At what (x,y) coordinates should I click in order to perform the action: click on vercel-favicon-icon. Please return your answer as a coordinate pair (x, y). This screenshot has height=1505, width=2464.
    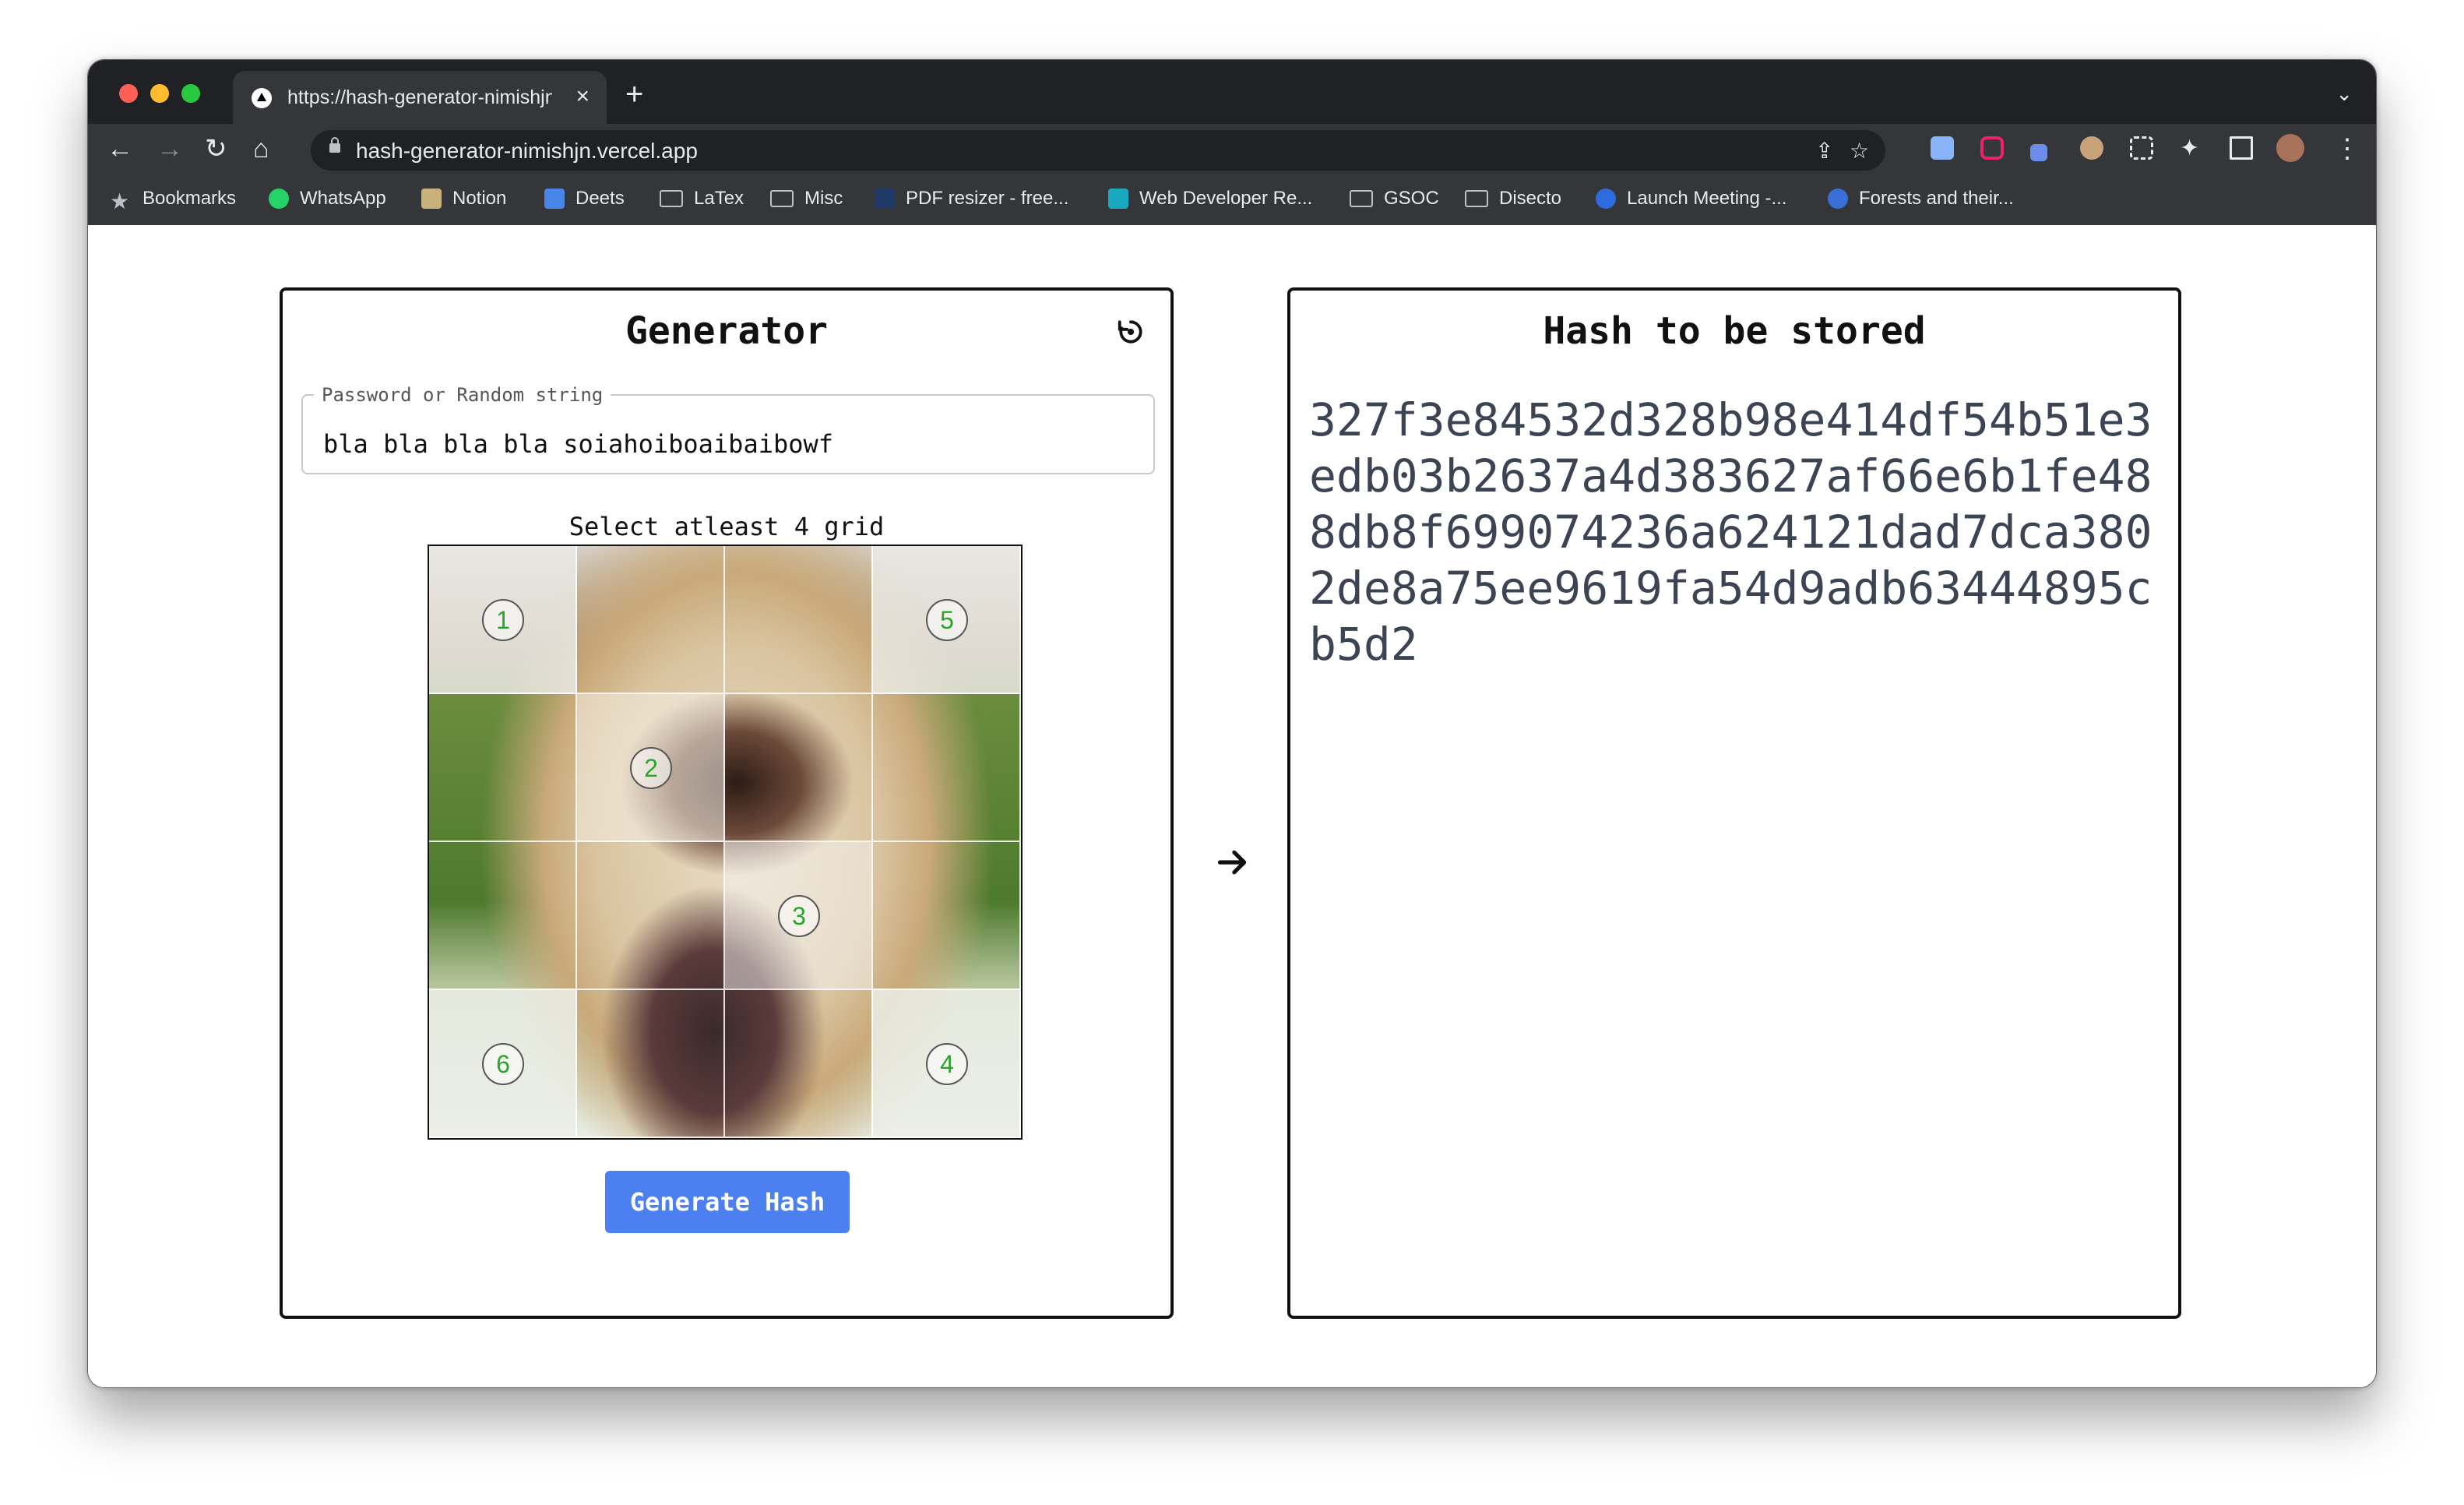
    Looking at the image, I should click on (262, 98).